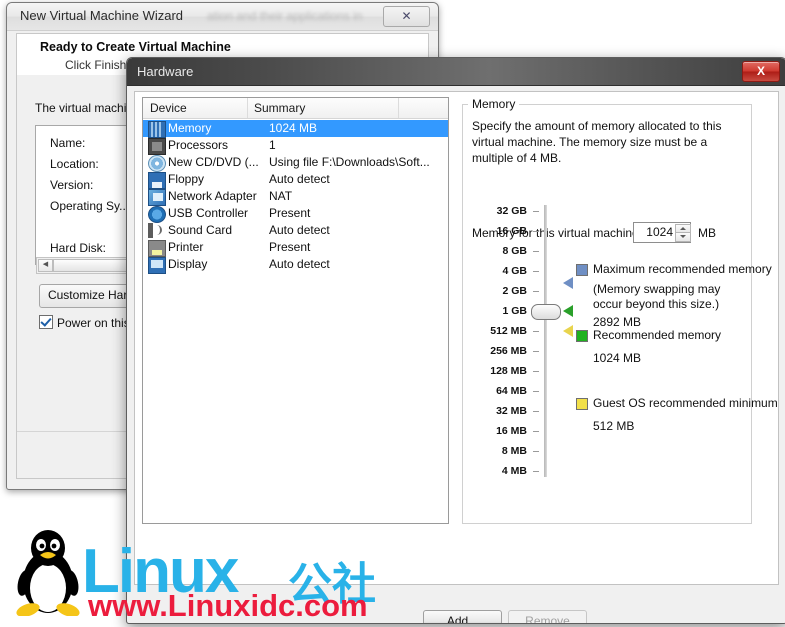 This screenshot has width=785, height=627. I want to click on cpu-icon, so click(157, 146).